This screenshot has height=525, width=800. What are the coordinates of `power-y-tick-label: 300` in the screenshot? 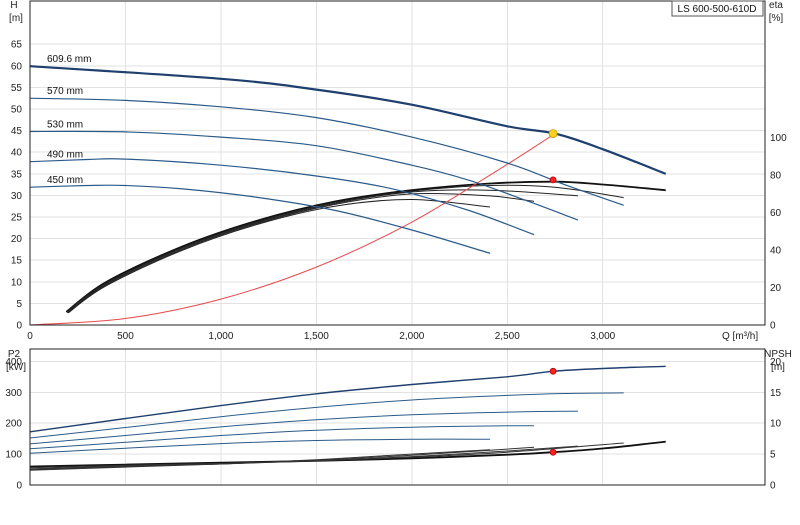 It's located at (13, 393).